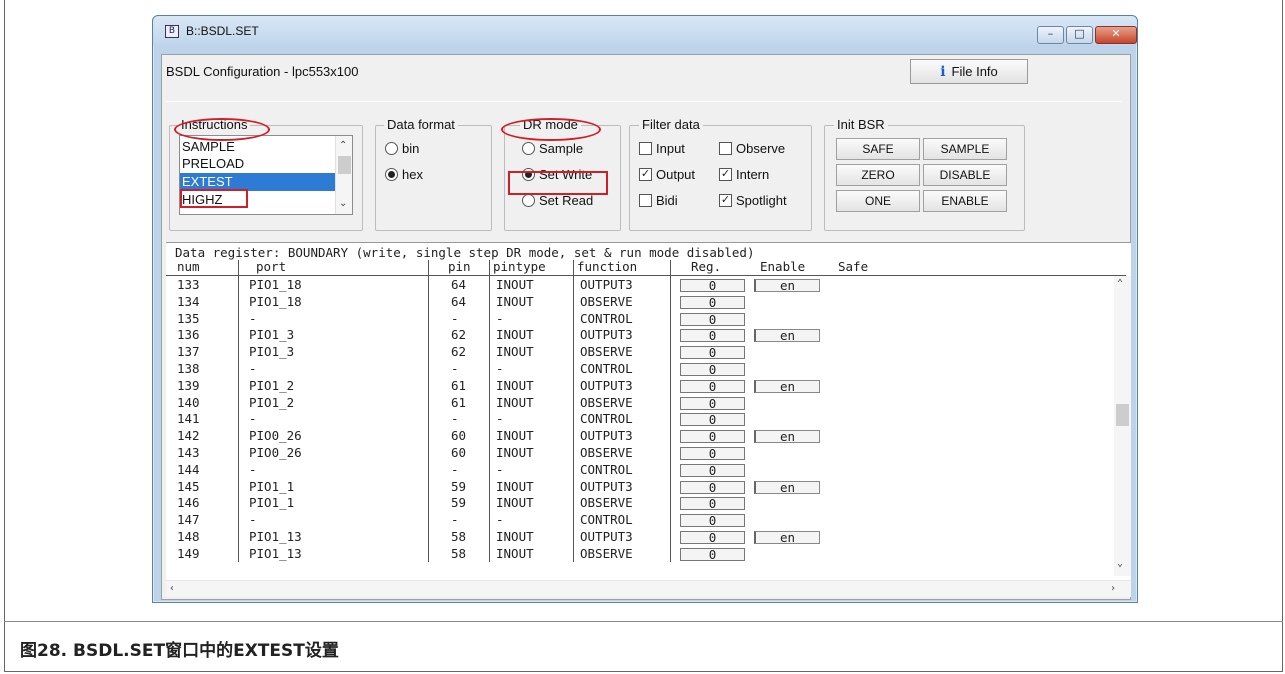 Image resolution: width=1285 pixels, height=674 pixels. I want to click on checkbox-intern: ✓, so click(725, 174).